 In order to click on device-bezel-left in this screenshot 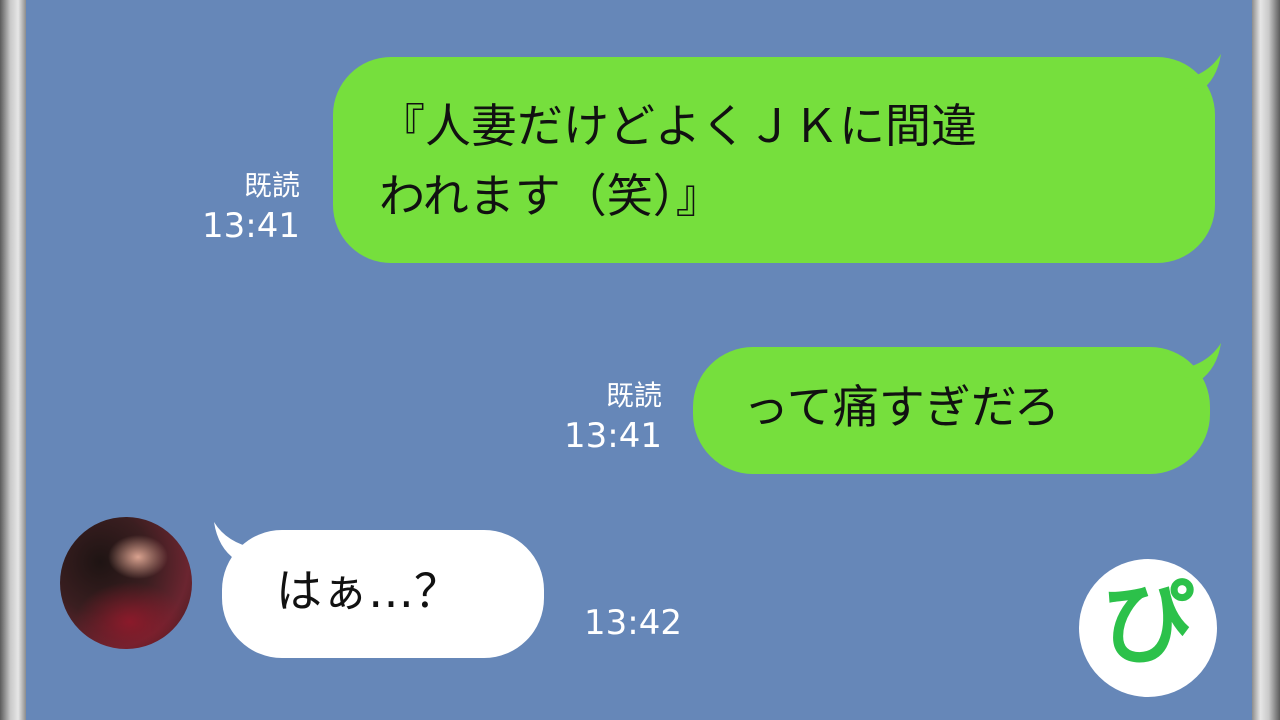, I will do `click(13, 360)`.